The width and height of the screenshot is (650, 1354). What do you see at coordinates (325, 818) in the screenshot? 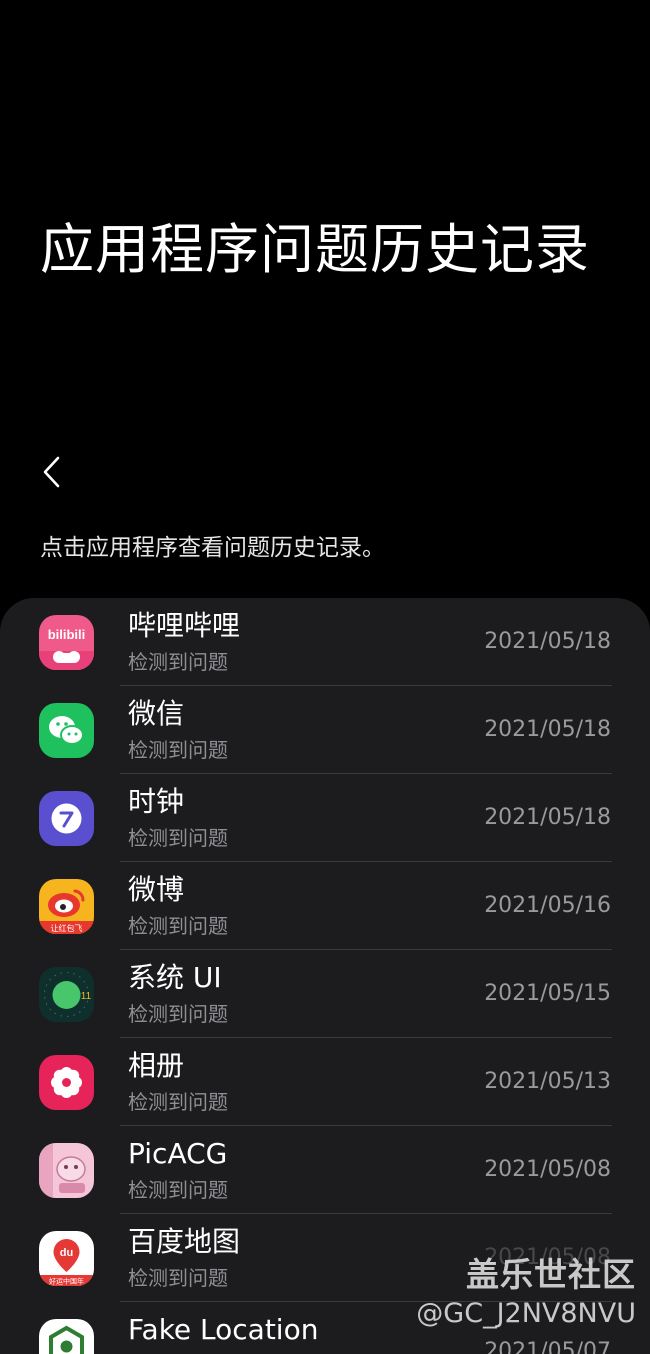
I see `list-item-clock: 时钟 检测到问题 2021/05/18` at bounding box center [325, 818].